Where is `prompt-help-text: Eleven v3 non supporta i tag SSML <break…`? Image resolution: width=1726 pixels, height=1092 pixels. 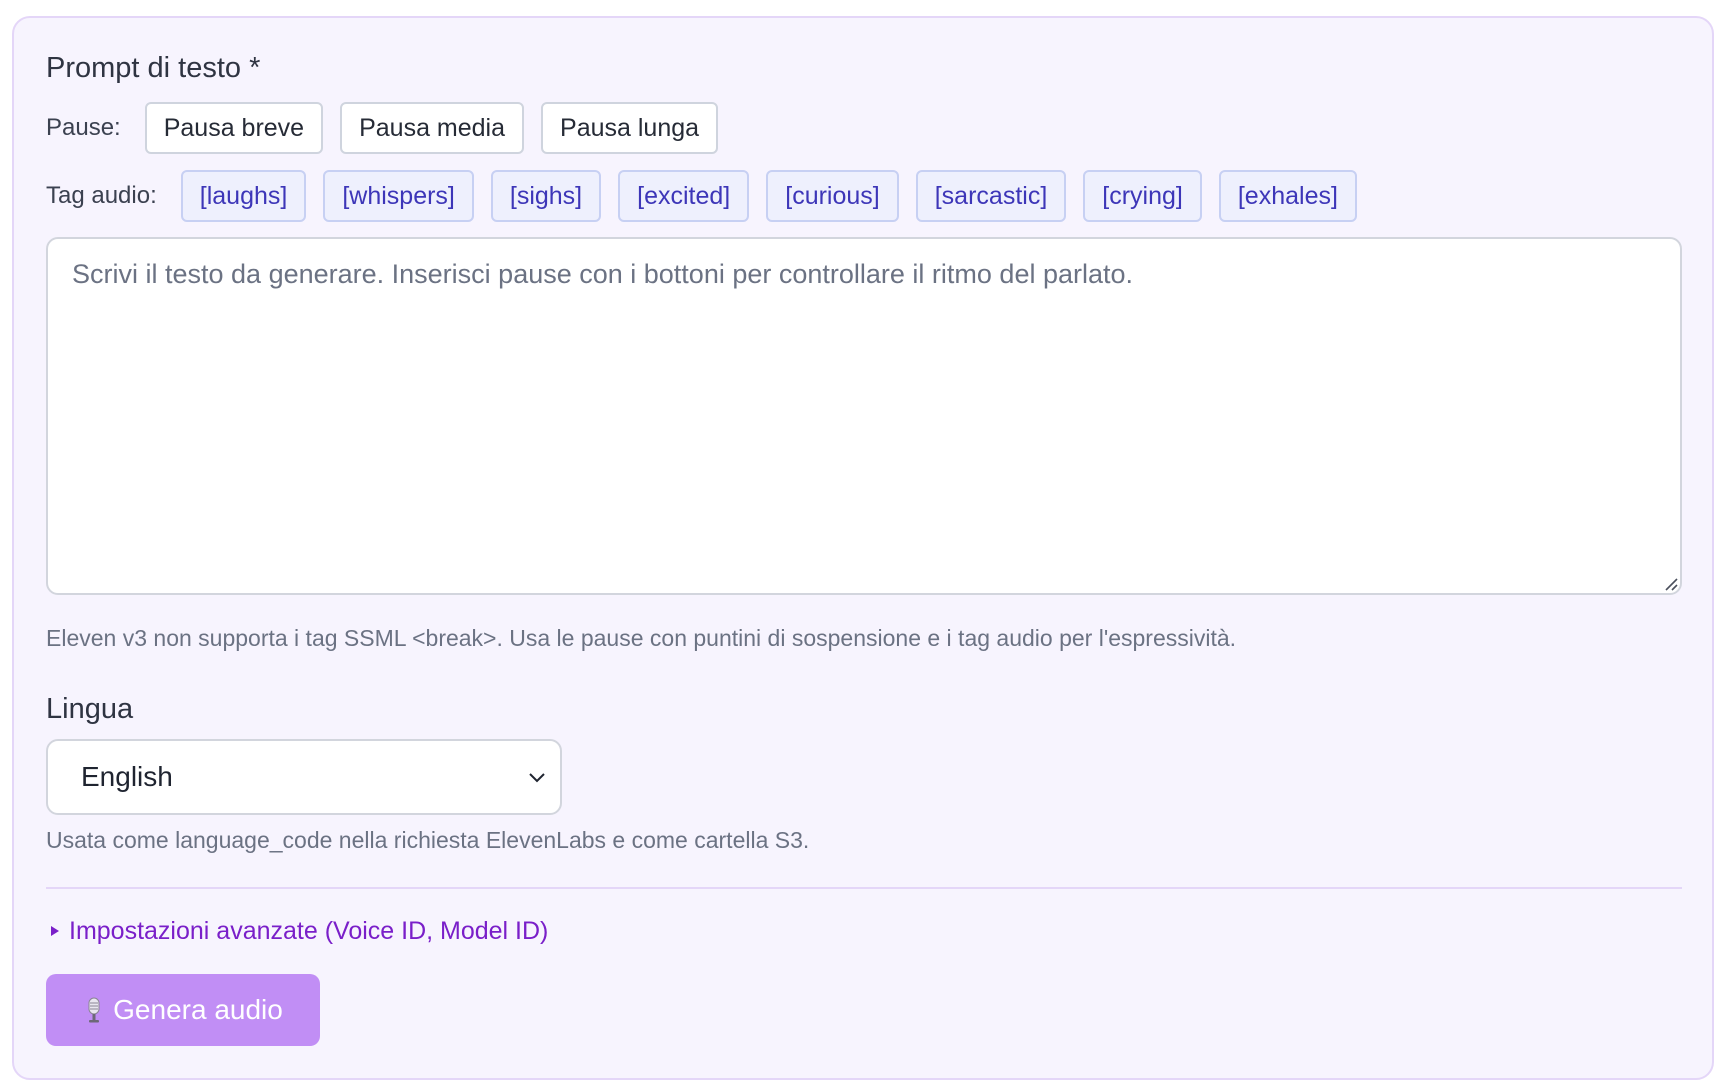
prompt-help-text: Eleven v3 non supporta i tag SSML <break… is located at coordinates (641, 638).